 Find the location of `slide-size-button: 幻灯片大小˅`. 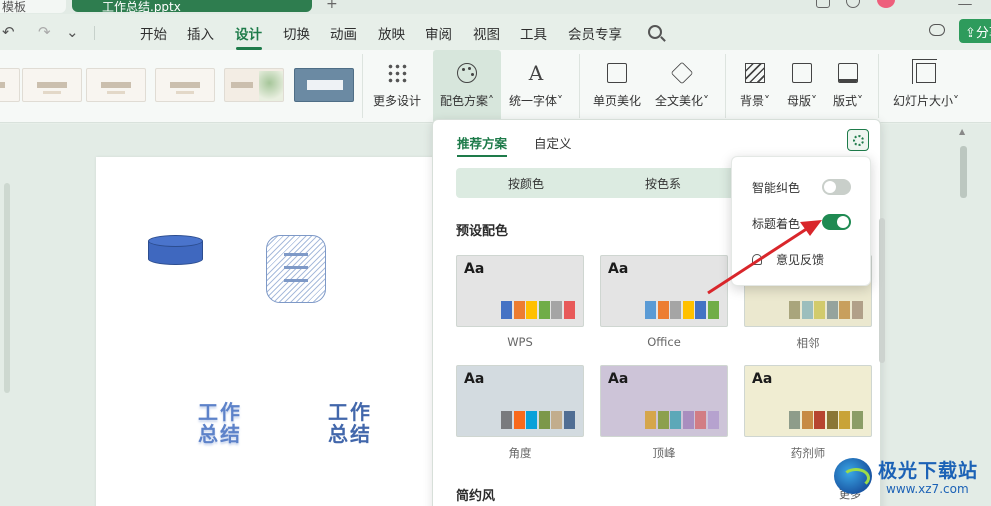

slide-size-button: 幻灯片大小˅ is located at coordinates (926, 86).